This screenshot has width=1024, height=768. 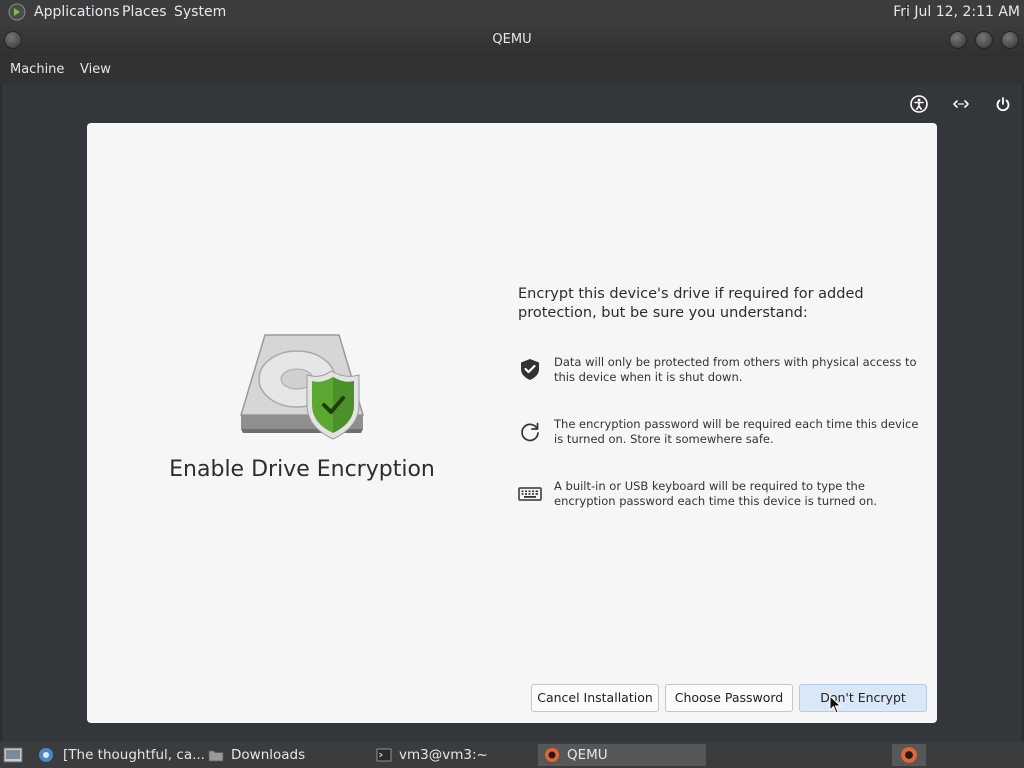 I want to click on browser-icon, so click(x=46, y=755).